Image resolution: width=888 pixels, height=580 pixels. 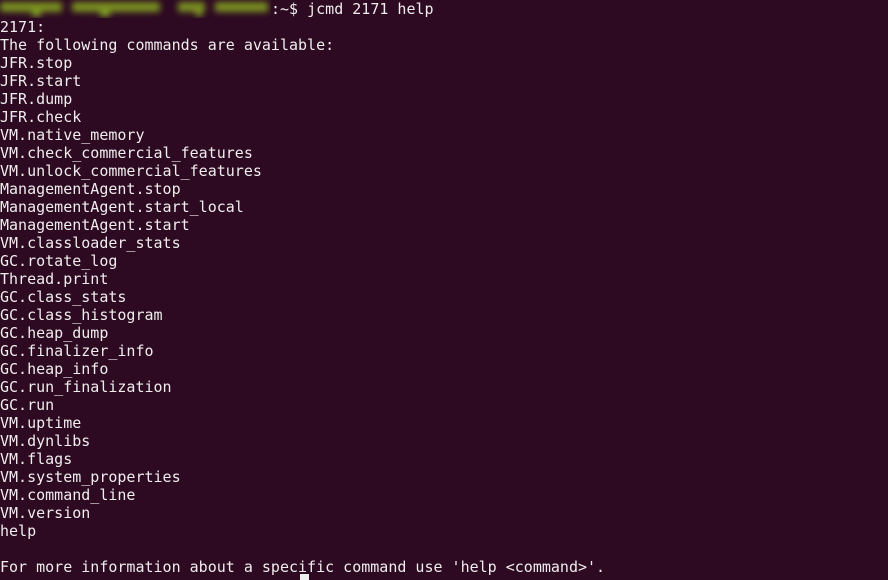 What do you see at coordinates (36, 459) in the screenshot?
I see `command-list-item: VM.flags` at bounding box center [36, 459].